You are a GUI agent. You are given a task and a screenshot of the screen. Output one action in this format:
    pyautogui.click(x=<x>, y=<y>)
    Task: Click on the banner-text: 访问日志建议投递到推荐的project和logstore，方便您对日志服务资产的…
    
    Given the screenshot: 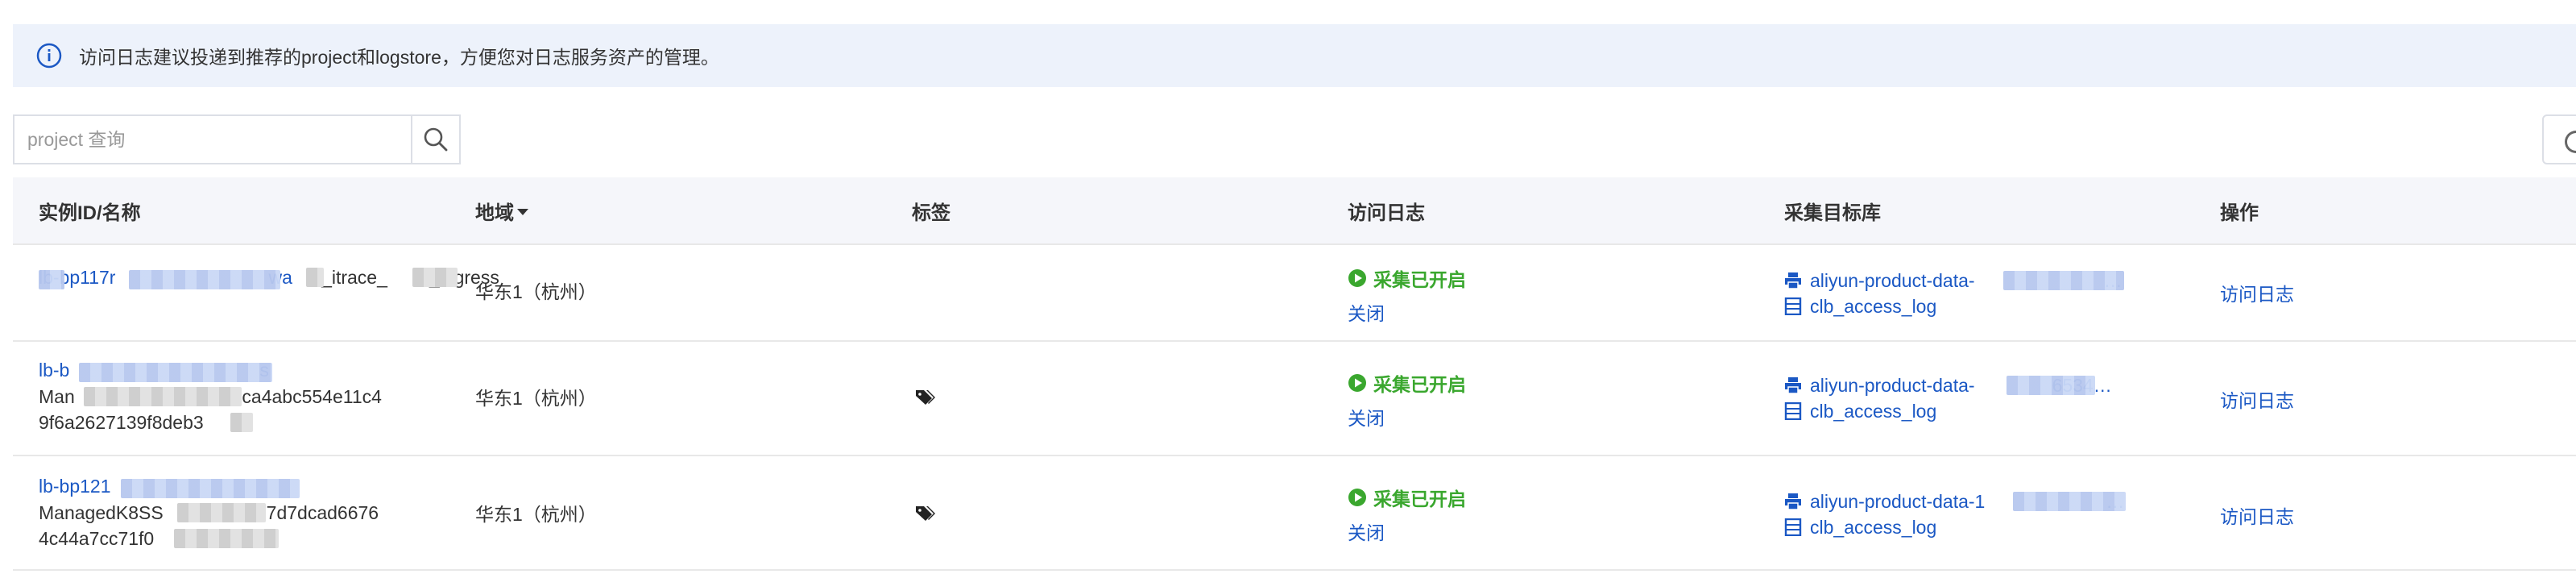 What is the action you would take?
    pyautogui.click(x=399, y=58)
    